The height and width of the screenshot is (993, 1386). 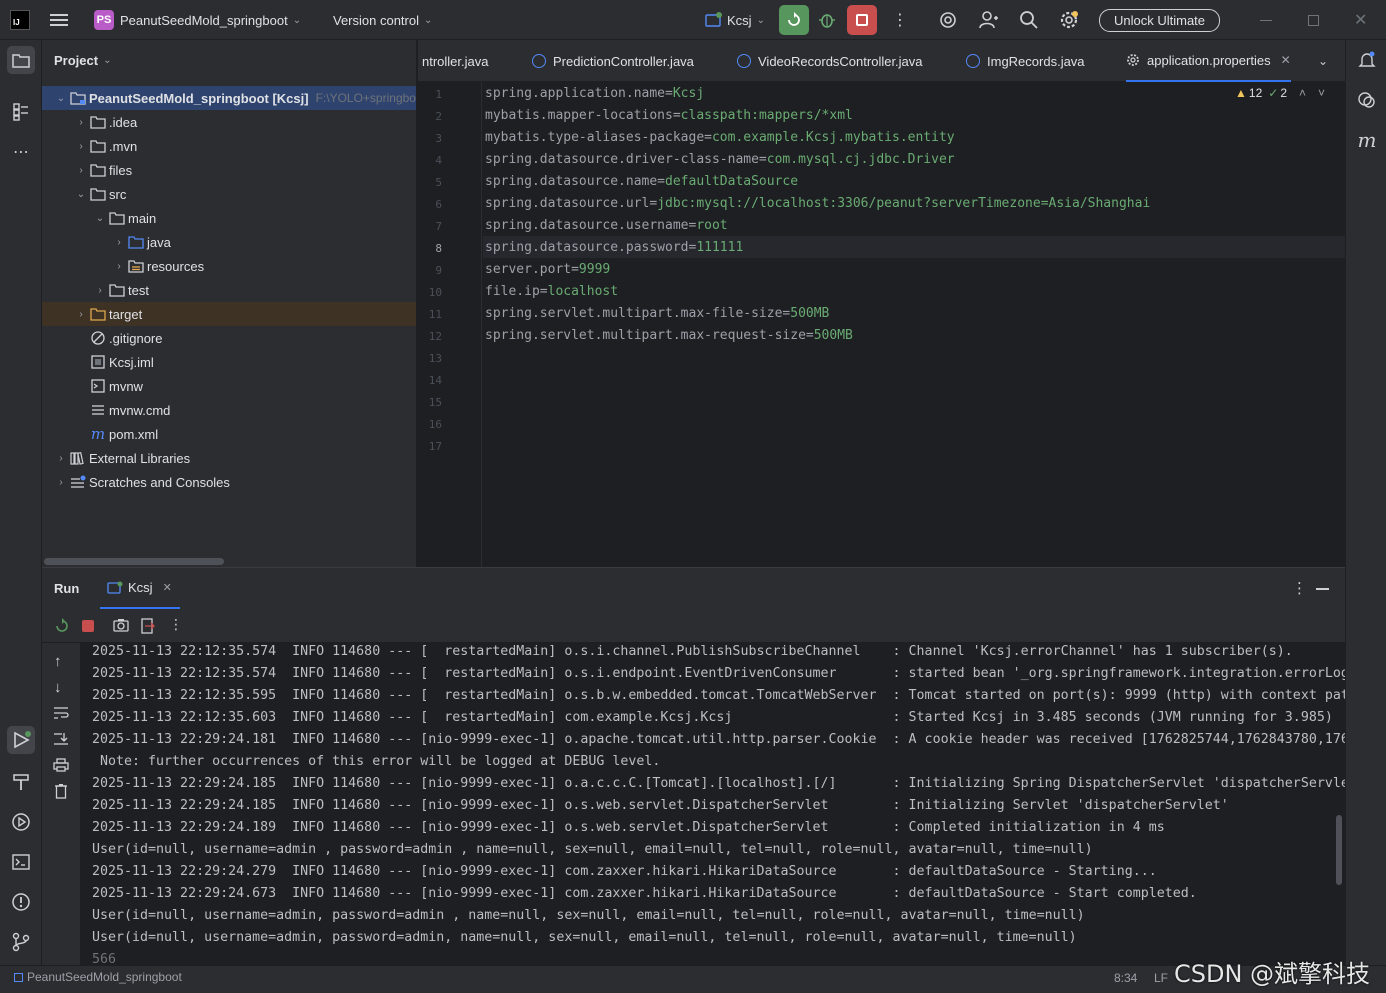 What do you see at coordinates (21, 112) in the screenshot?
I see `structure-icon` at bounding box center [21, 112].